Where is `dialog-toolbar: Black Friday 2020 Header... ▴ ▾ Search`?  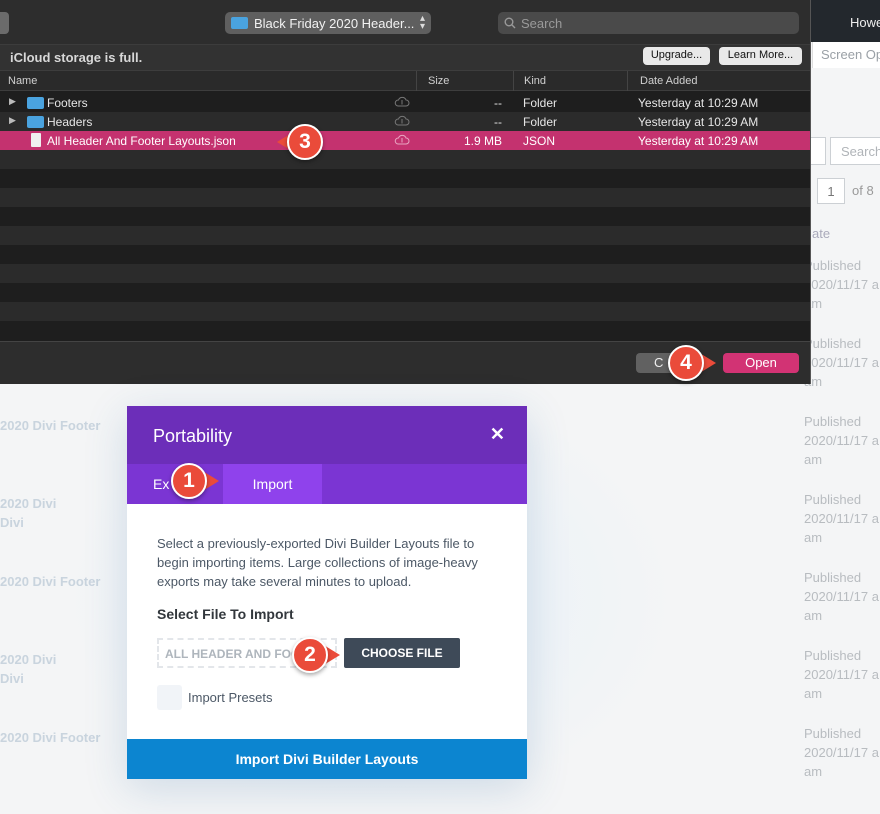 dialog-toolbar: Black Friday 2020 Header... ▴ ▾ Search is located at coordinates (405, 22).